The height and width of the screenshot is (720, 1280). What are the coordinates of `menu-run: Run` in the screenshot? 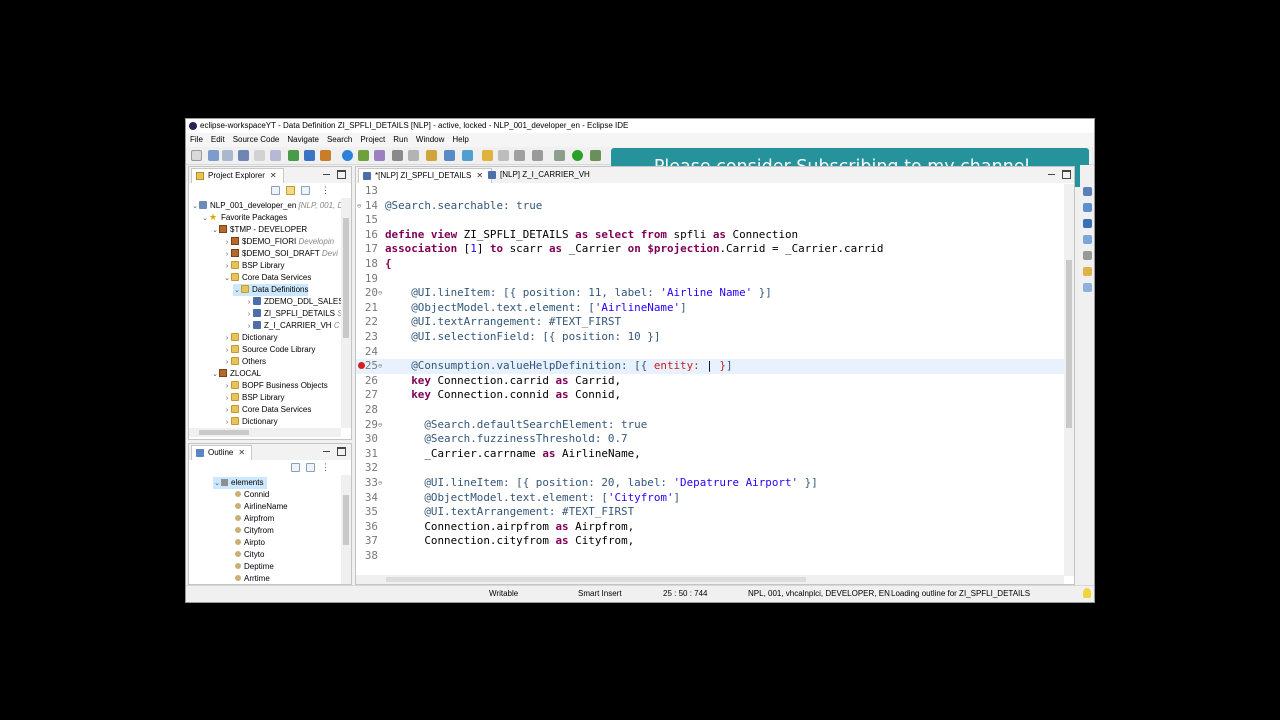 It's located at (400, 140).